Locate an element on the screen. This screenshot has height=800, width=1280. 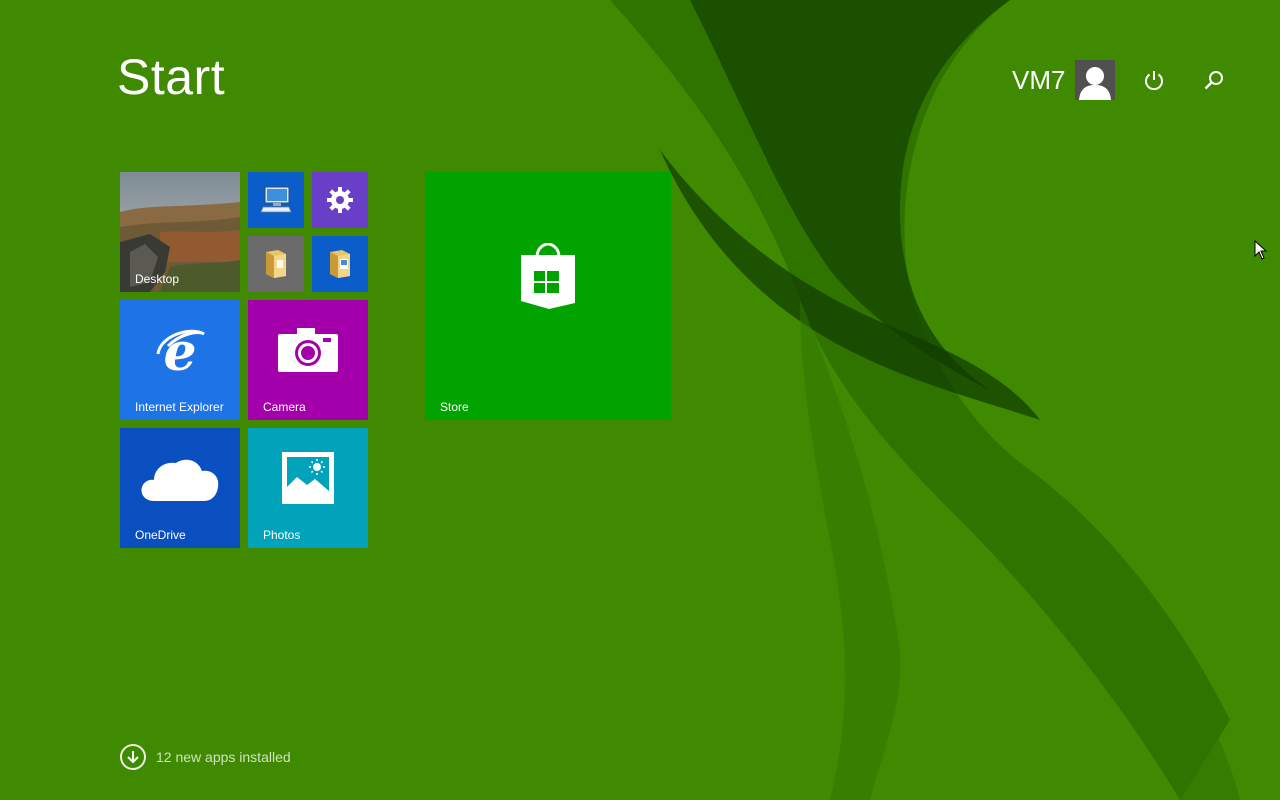
tile-camera: Camera is located at coordinates (308, 360).